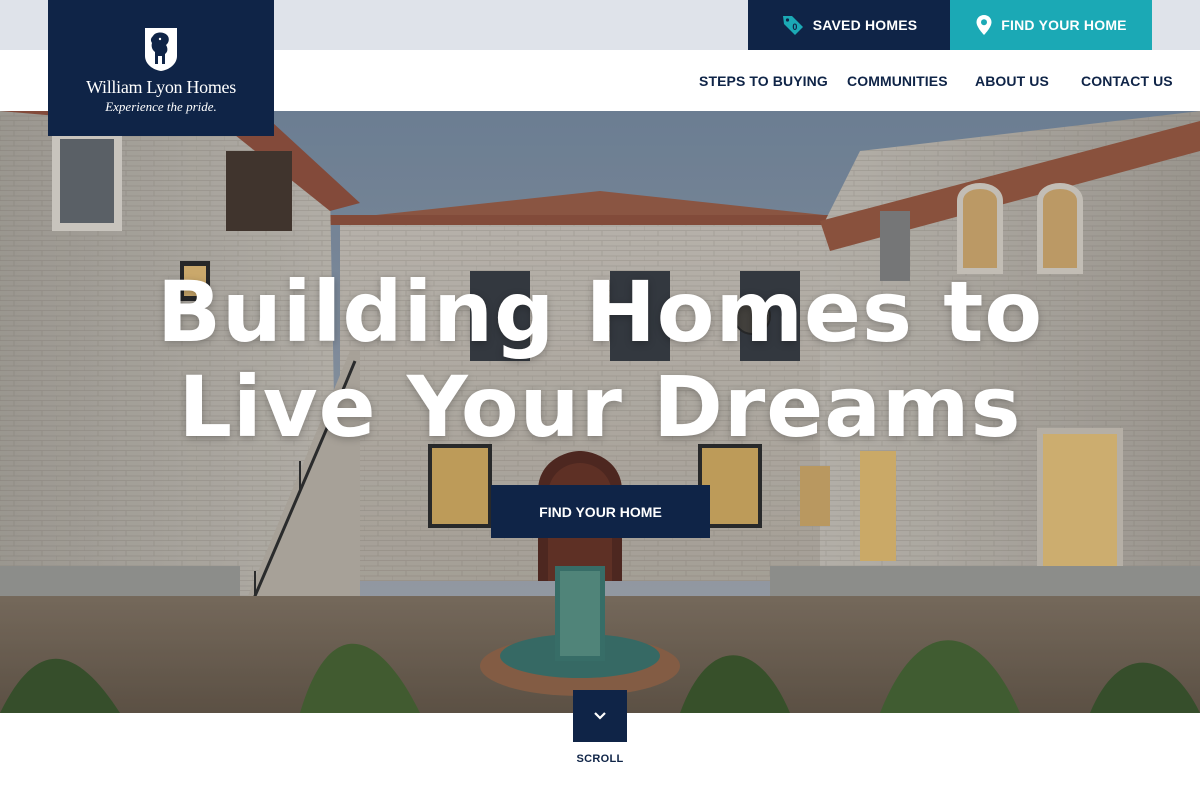 The width and height of the screenshot is (1200, 800). What do you see at coordinates (1064, 25) in the screenshot?
I see `find-your-home-top-label: FIND YOUR HOME` at bounding box center [1064, 25].